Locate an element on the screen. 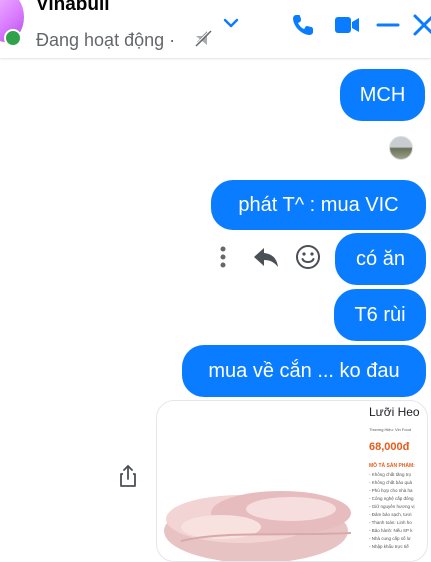 This screenshot has width=431, height=562. video-call-icon is located at coordinates (347, 25).